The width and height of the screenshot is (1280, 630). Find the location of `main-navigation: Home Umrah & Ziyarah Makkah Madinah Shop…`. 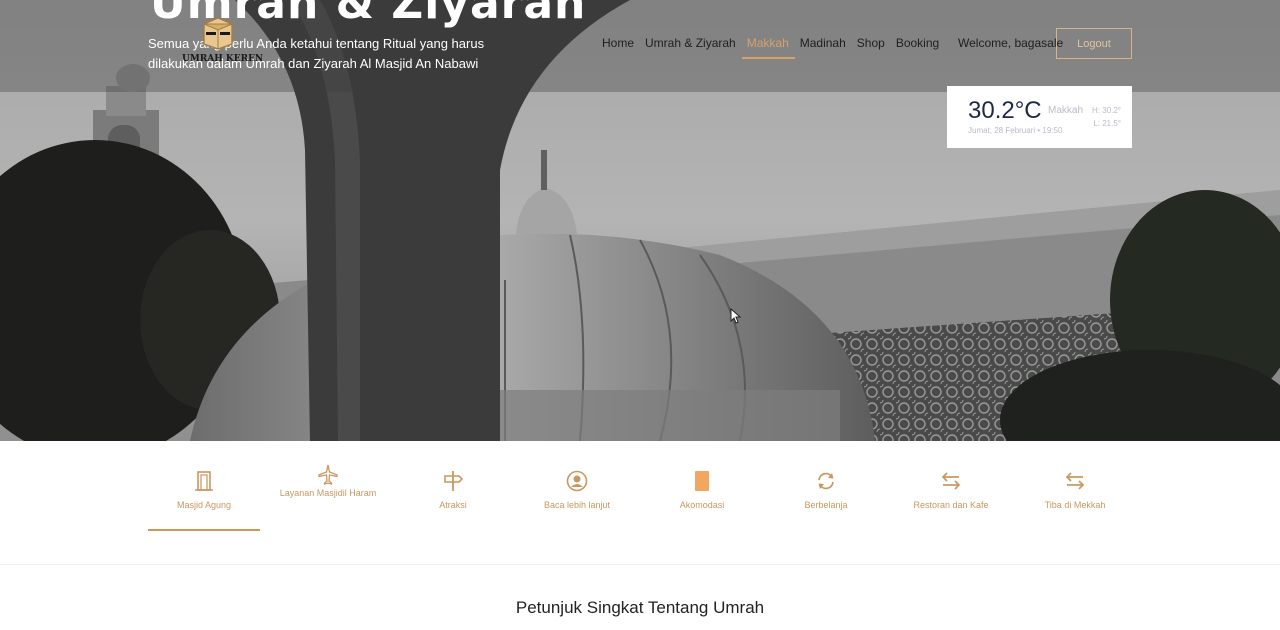

main-navigation: Home Umrah & Ziyarah Makkah Madinah Shop… is located at coordinates (771, 45).